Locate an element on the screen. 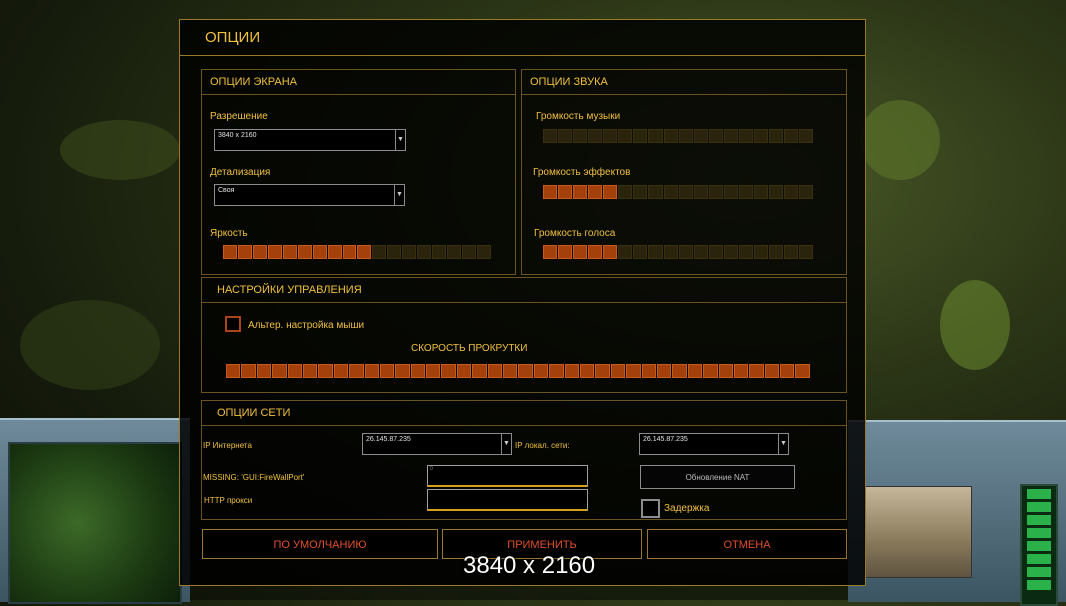 The height and width of the screenshot is (606, 1066). nat-refresh-button: Обновление NAT is located at coordinates (717, 477).